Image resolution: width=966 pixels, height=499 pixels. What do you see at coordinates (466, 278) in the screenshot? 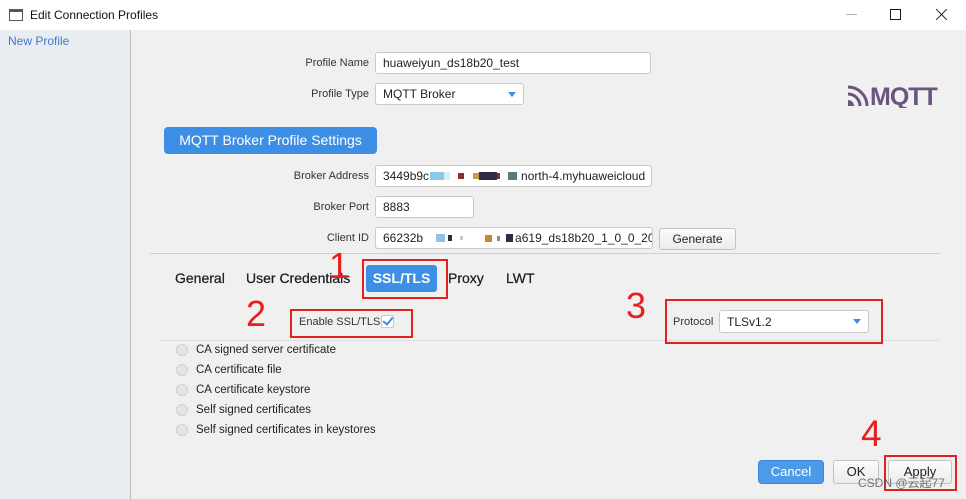
I see `tab-proxy: Proxy` at bounding box center [466, 278].